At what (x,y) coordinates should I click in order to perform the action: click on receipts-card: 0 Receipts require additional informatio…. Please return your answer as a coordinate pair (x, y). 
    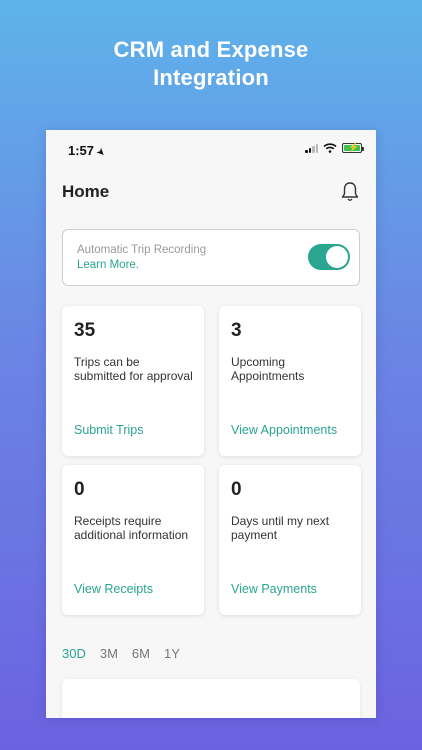
    Looking at the image, I should click on (133, 540).